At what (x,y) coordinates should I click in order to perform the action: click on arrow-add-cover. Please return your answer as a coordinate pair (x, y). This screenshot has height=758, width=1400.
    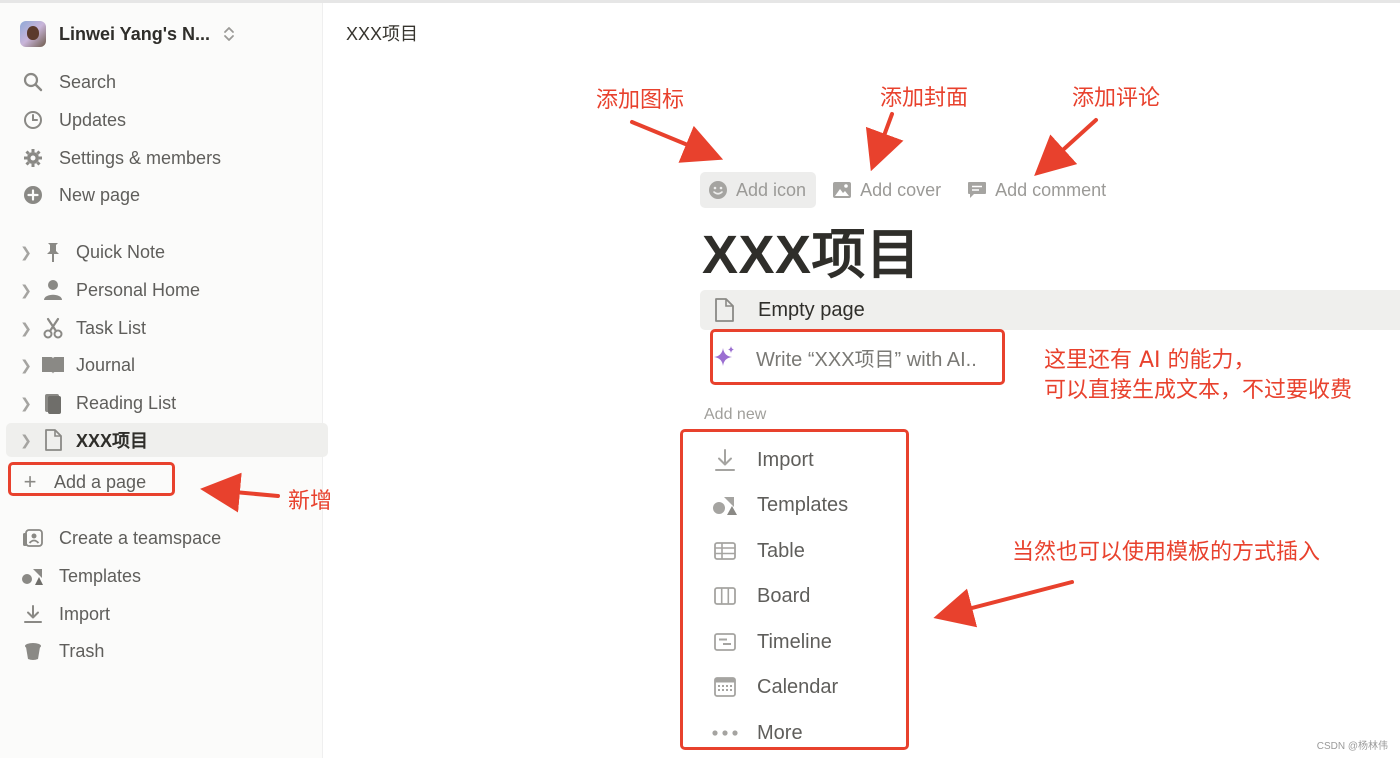
    Looking at the image, I should click on (884, 142).